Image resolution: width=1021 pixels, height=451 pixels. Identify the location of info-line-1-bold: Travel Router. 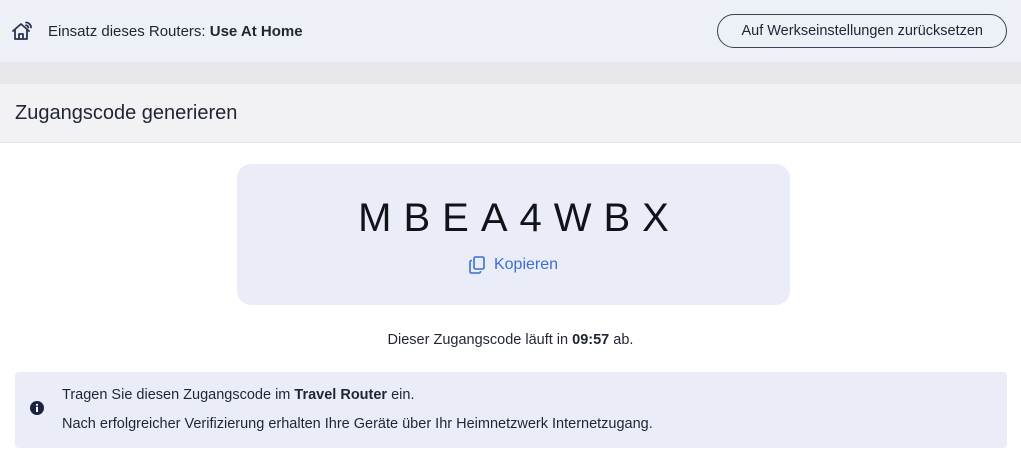
(341, 395).